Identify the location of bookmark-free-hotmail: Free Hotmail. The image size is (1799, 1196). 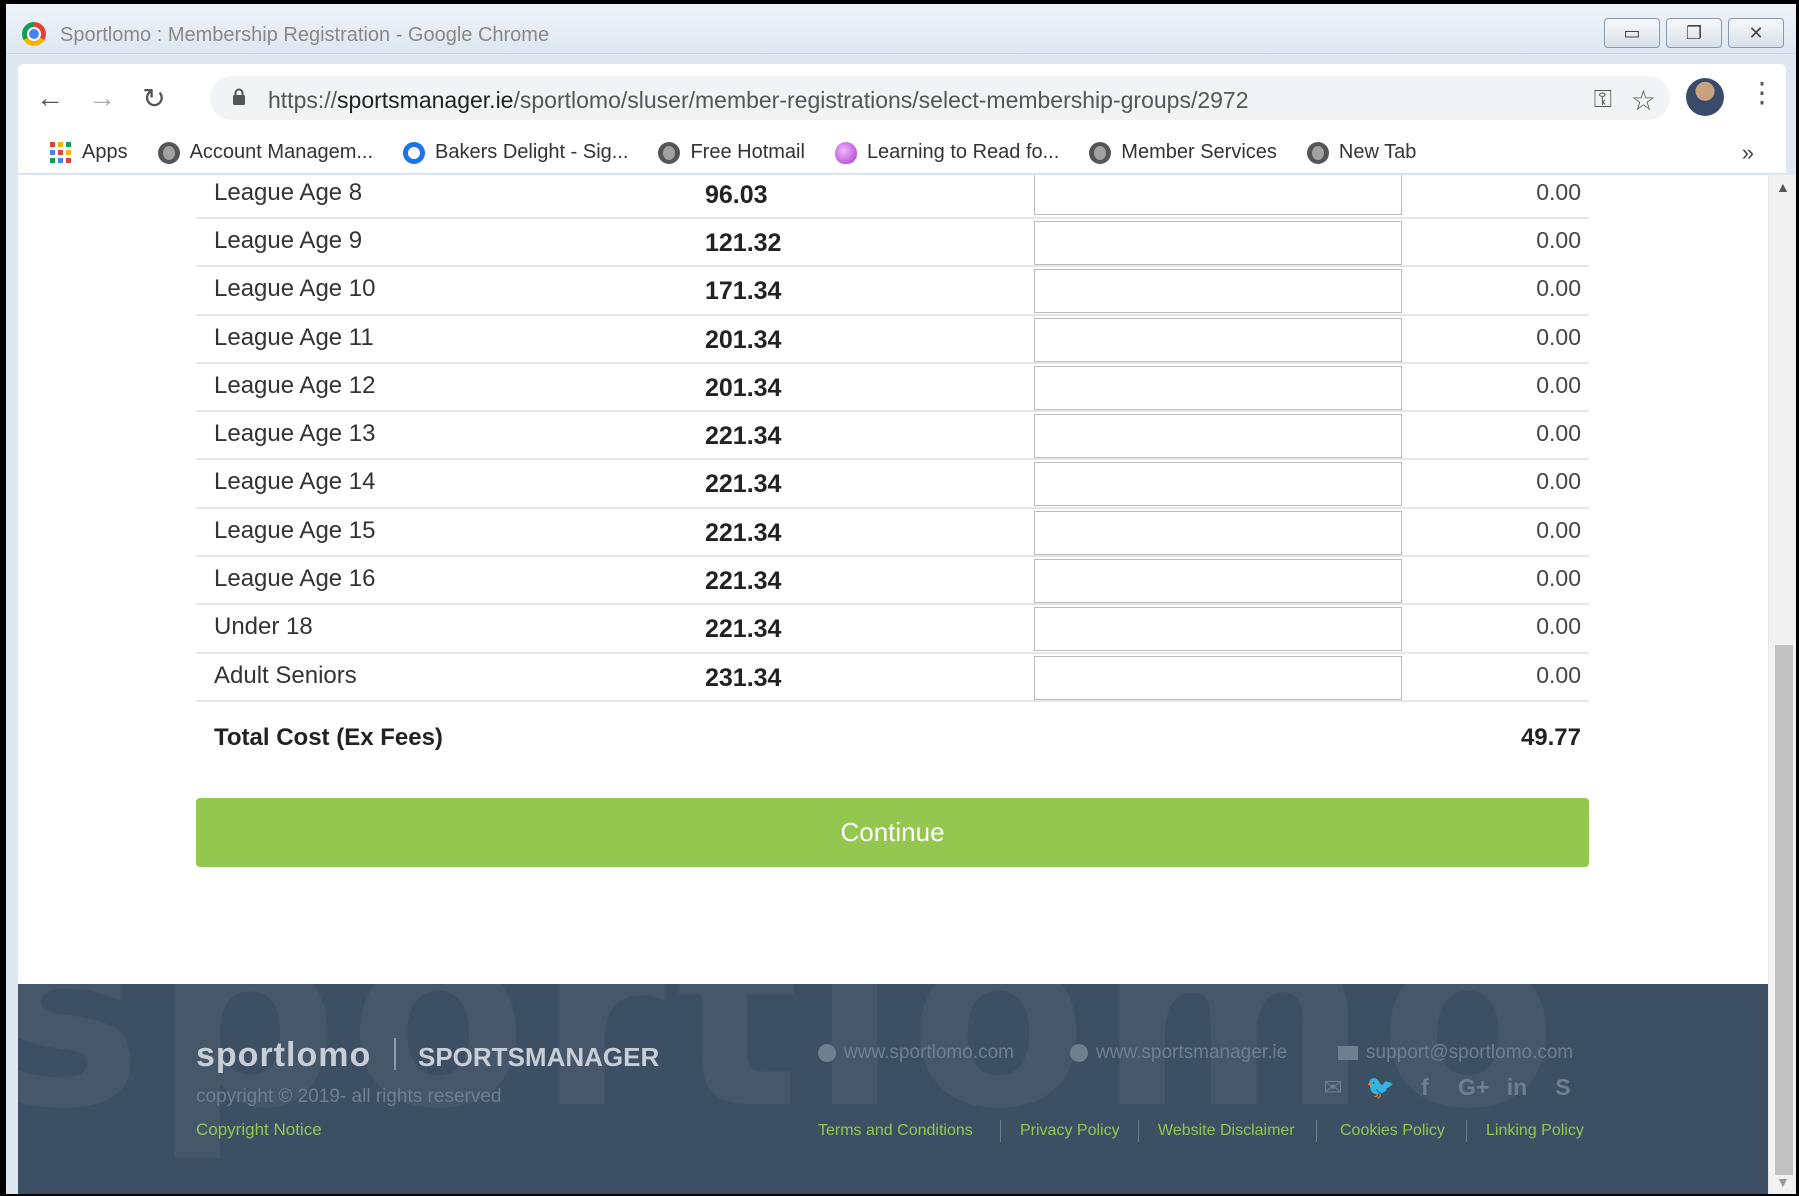
(731, 152).